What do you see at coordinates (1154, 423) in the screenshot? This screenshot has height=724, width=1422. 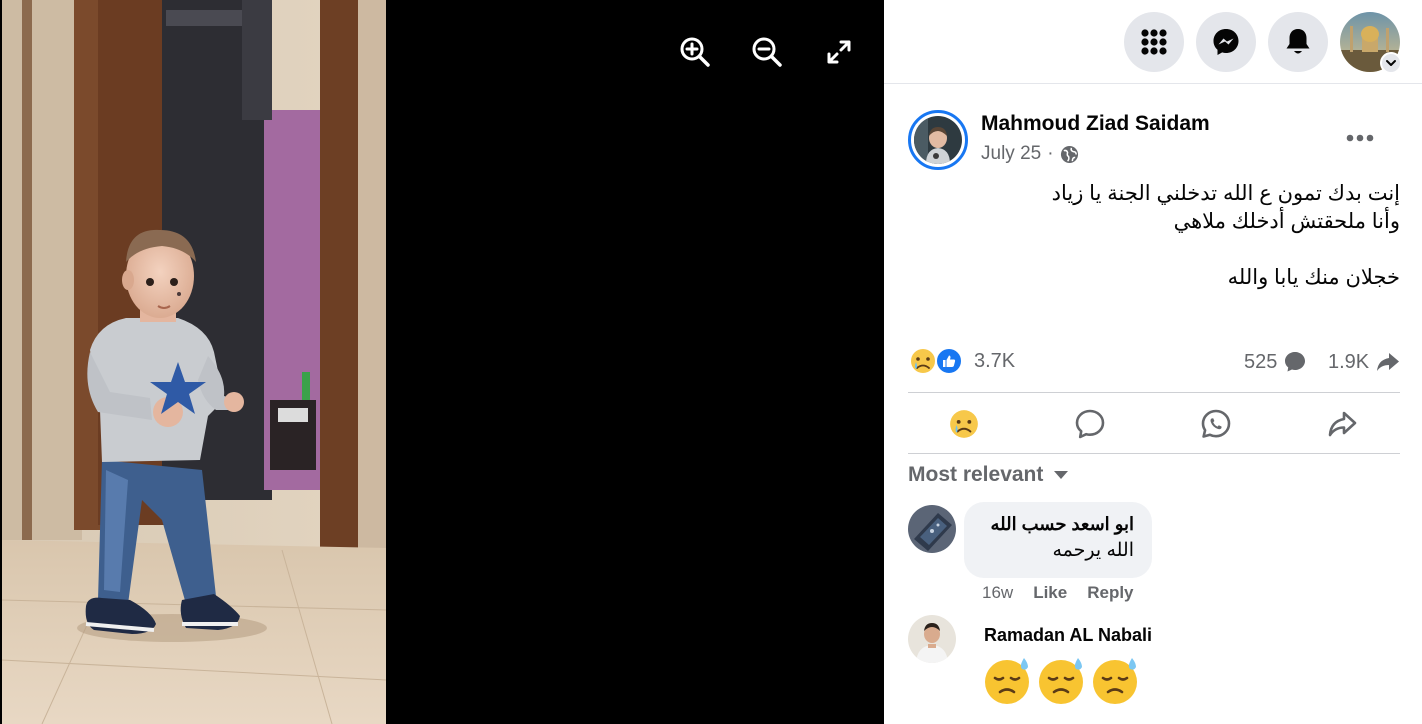 I see `post-actions` at bounding box center [1154, 423].